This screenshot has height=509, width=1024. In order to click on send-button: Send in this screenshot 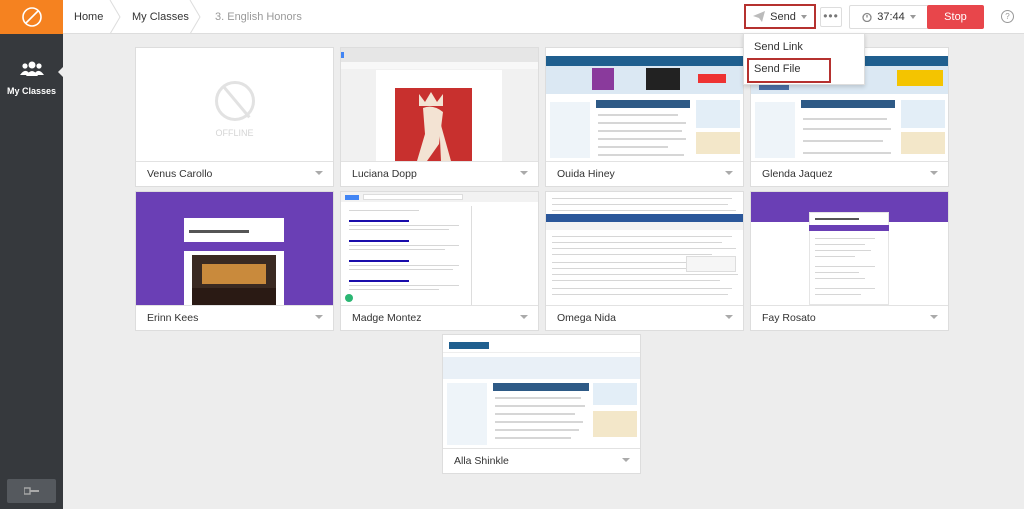, I will do `click(780, 16)`.